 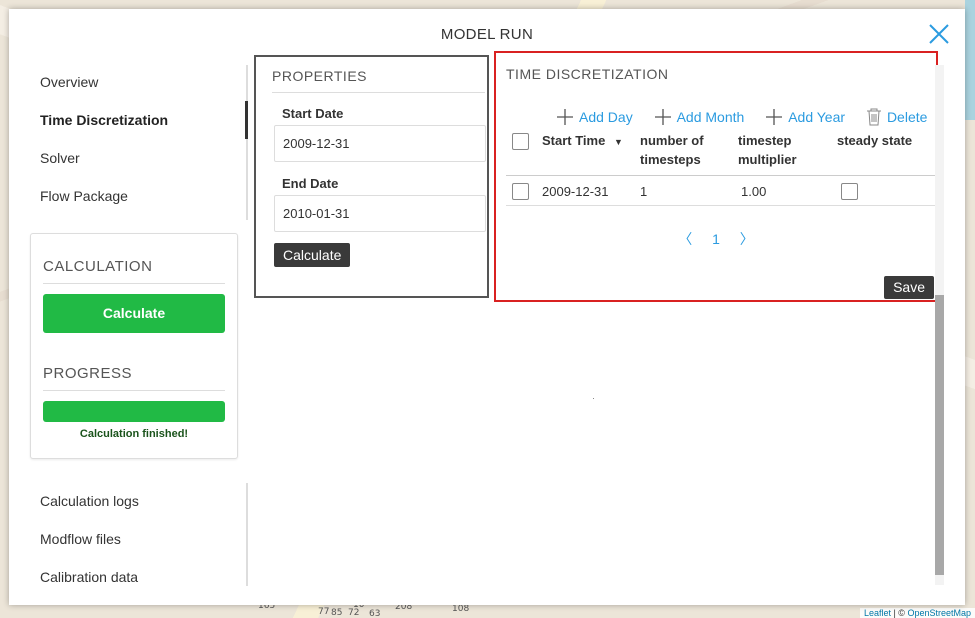 What do you see at coordinates (849, 191) in the screenshot?
I see `steady-state-checkbox` at bounding box center [849, 191].